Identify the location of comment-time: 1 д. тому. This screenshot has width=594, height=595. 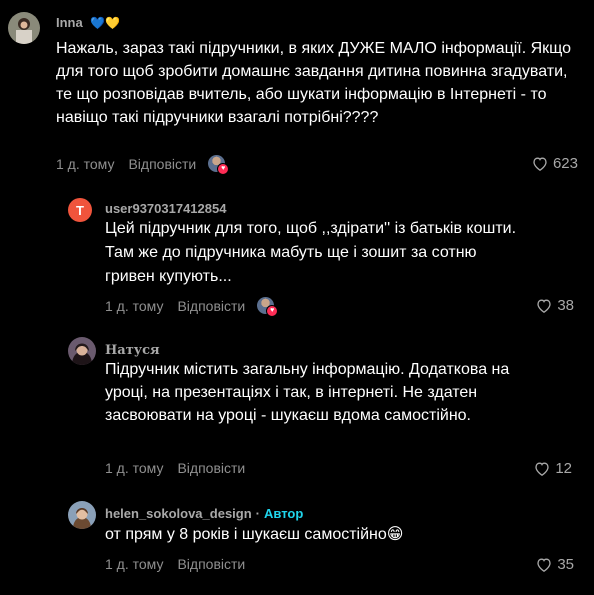
(85, 163).